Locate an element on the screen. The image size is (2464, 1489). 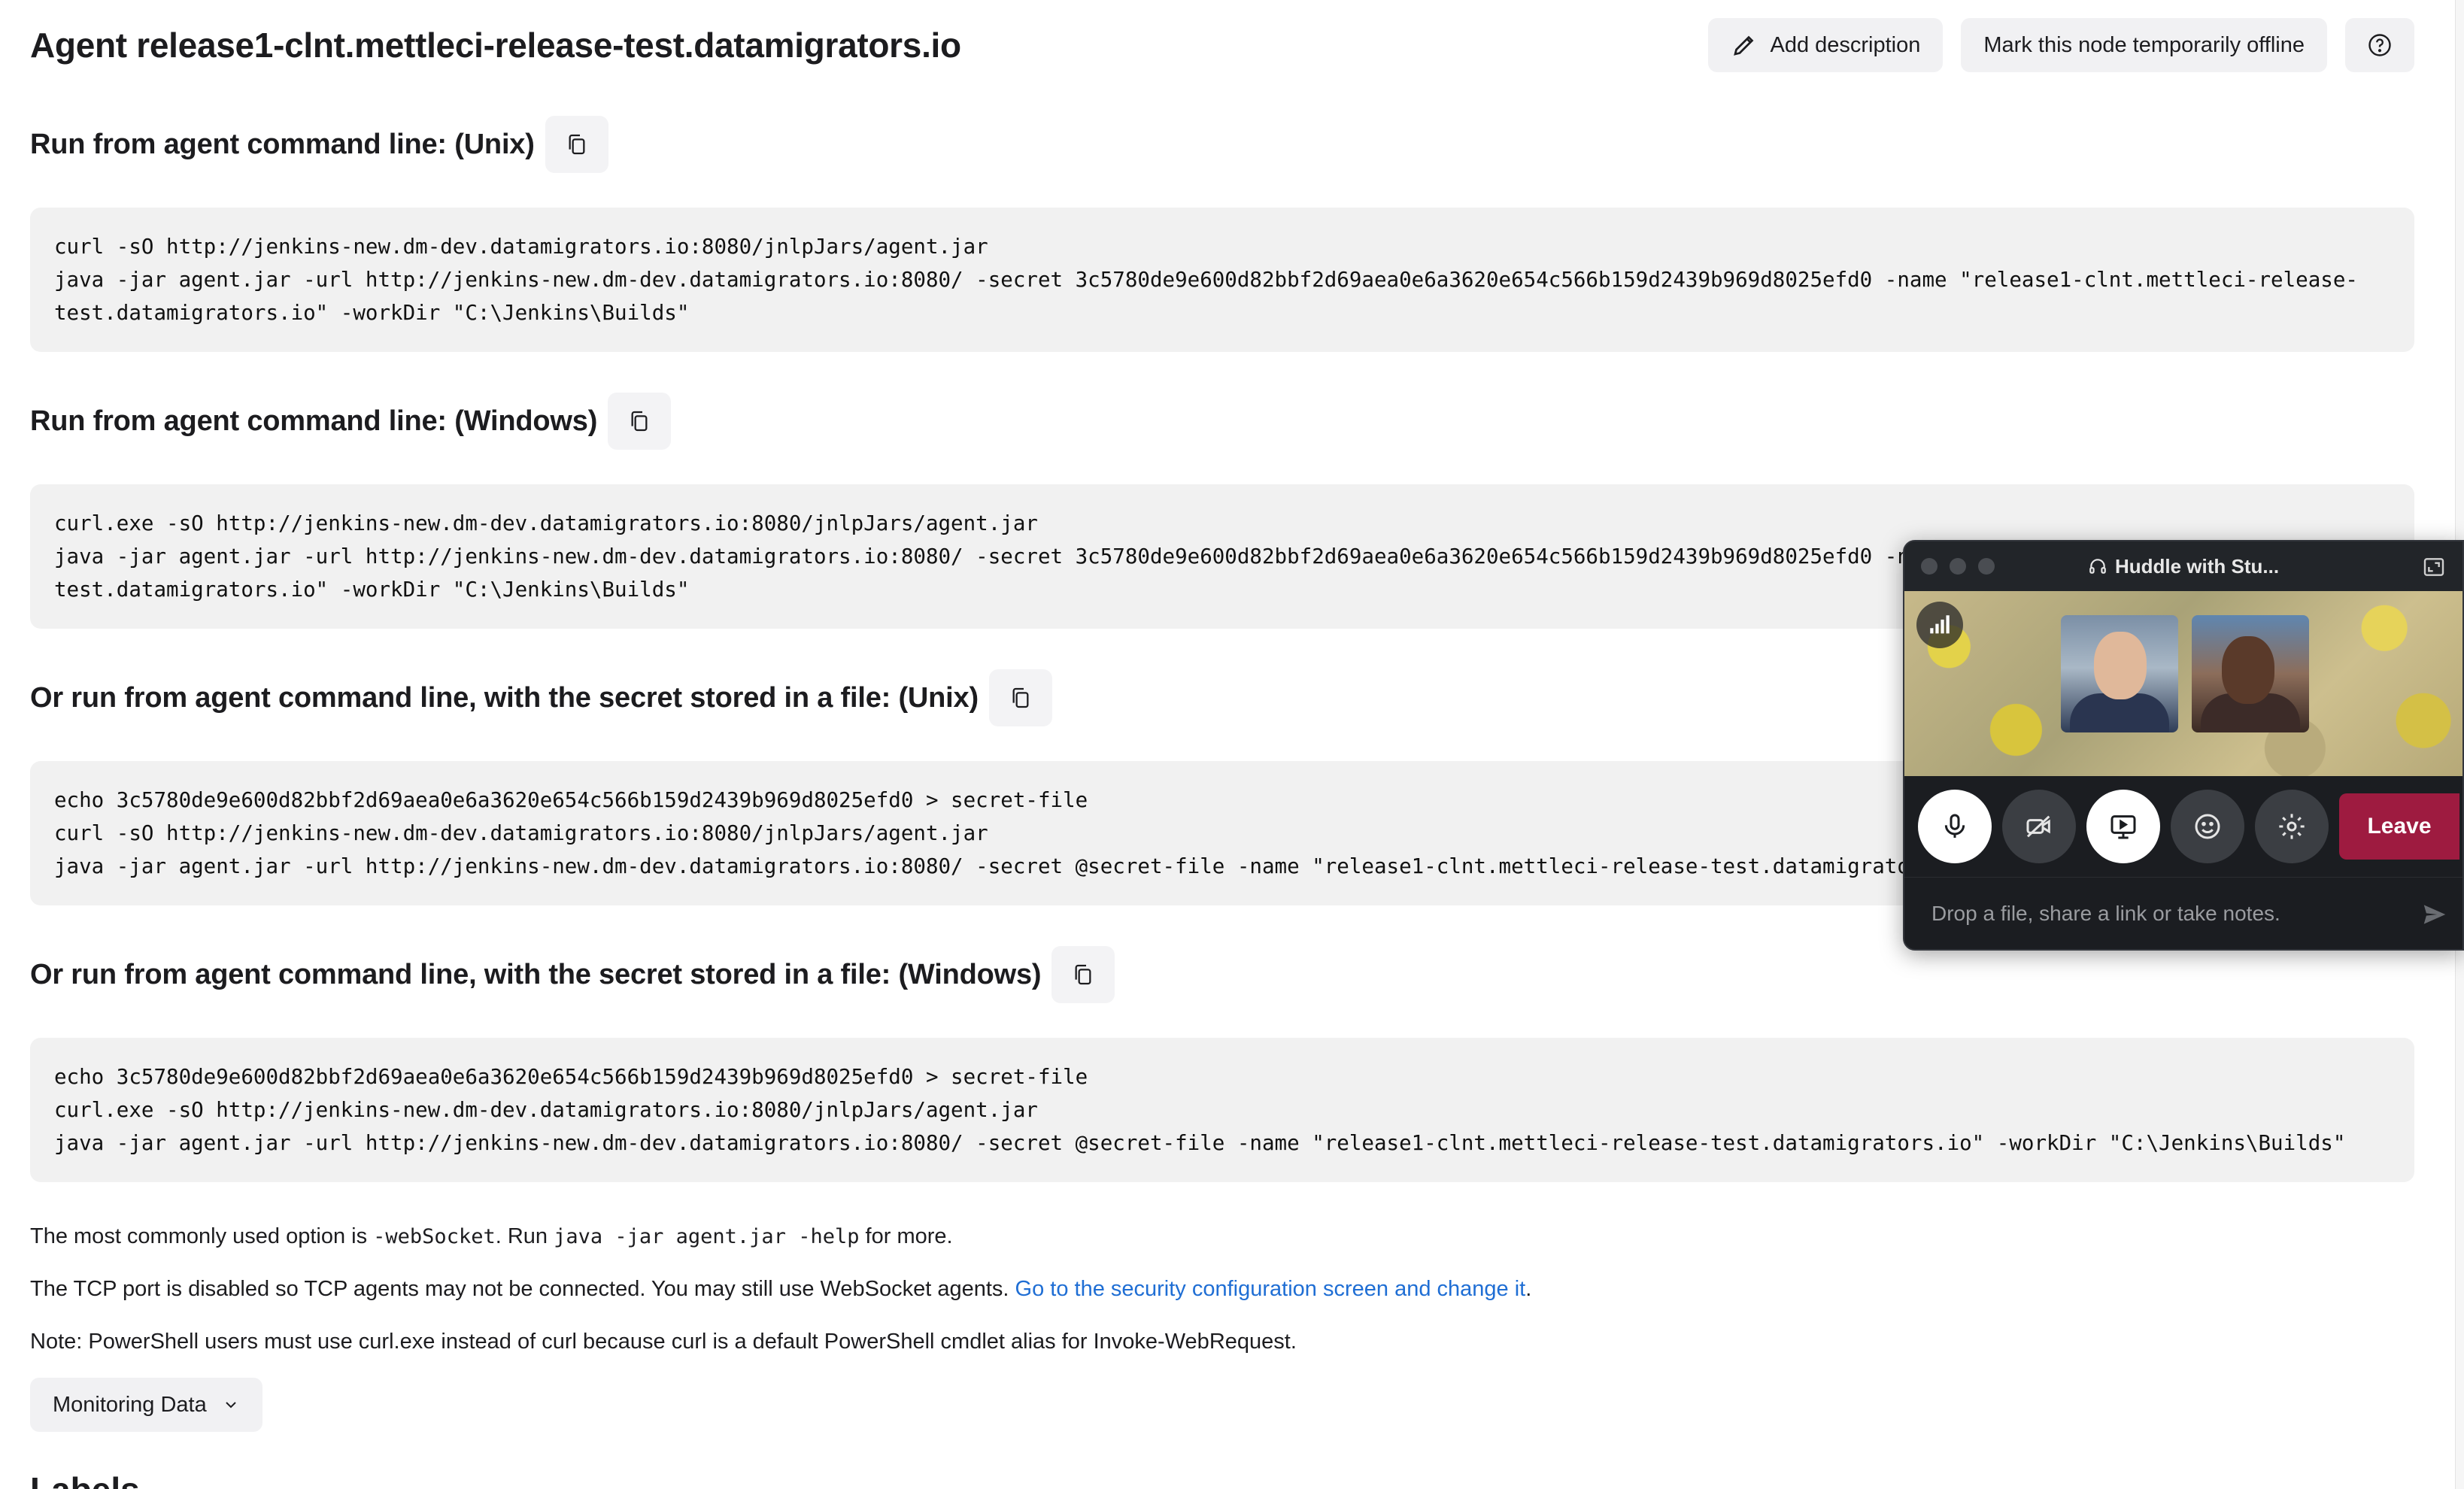
settings-button is located at coordinates (2292, 826).